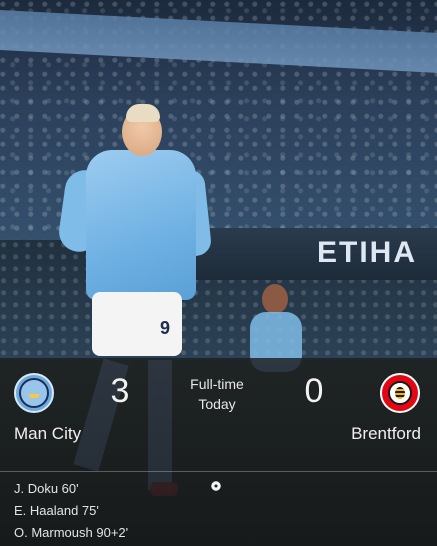 Image resolution: width=437 pixels, height=546 pixels. What do you see at coordinates (314, 391) in the screenshot?
I see `away-score: 0` at bounding box center [314, 391].